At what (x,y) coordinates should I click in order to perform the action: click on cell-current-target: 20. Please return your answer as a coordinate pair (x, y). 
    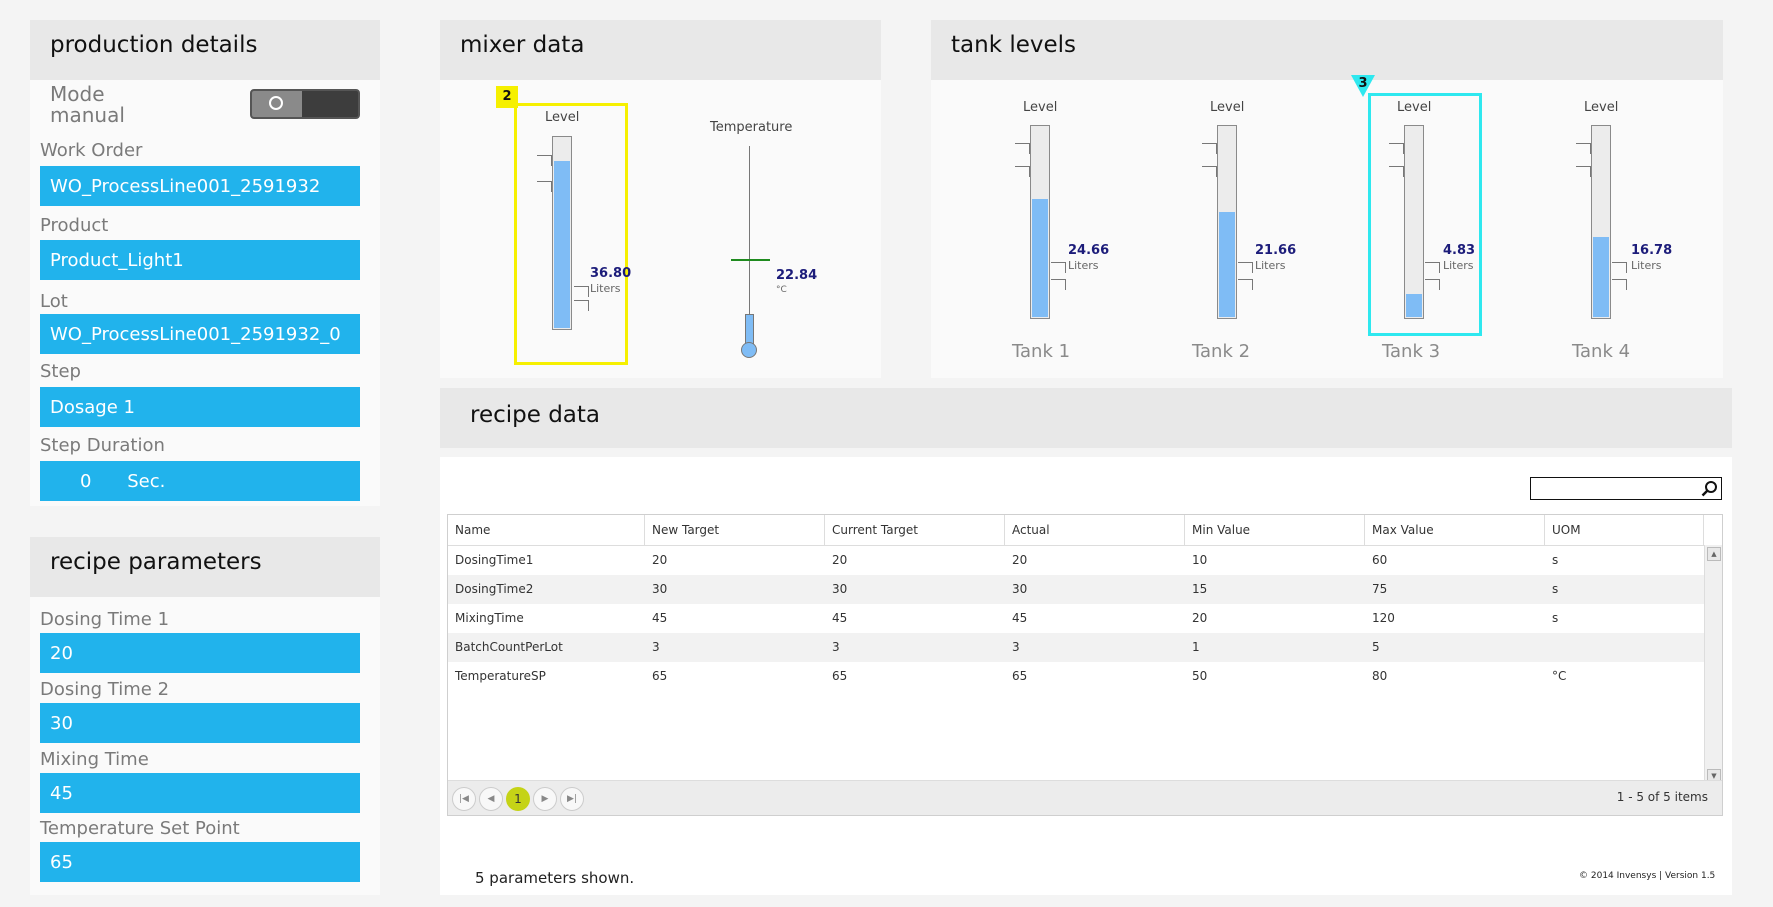
    Looking at the image, I should click on (840, 560).